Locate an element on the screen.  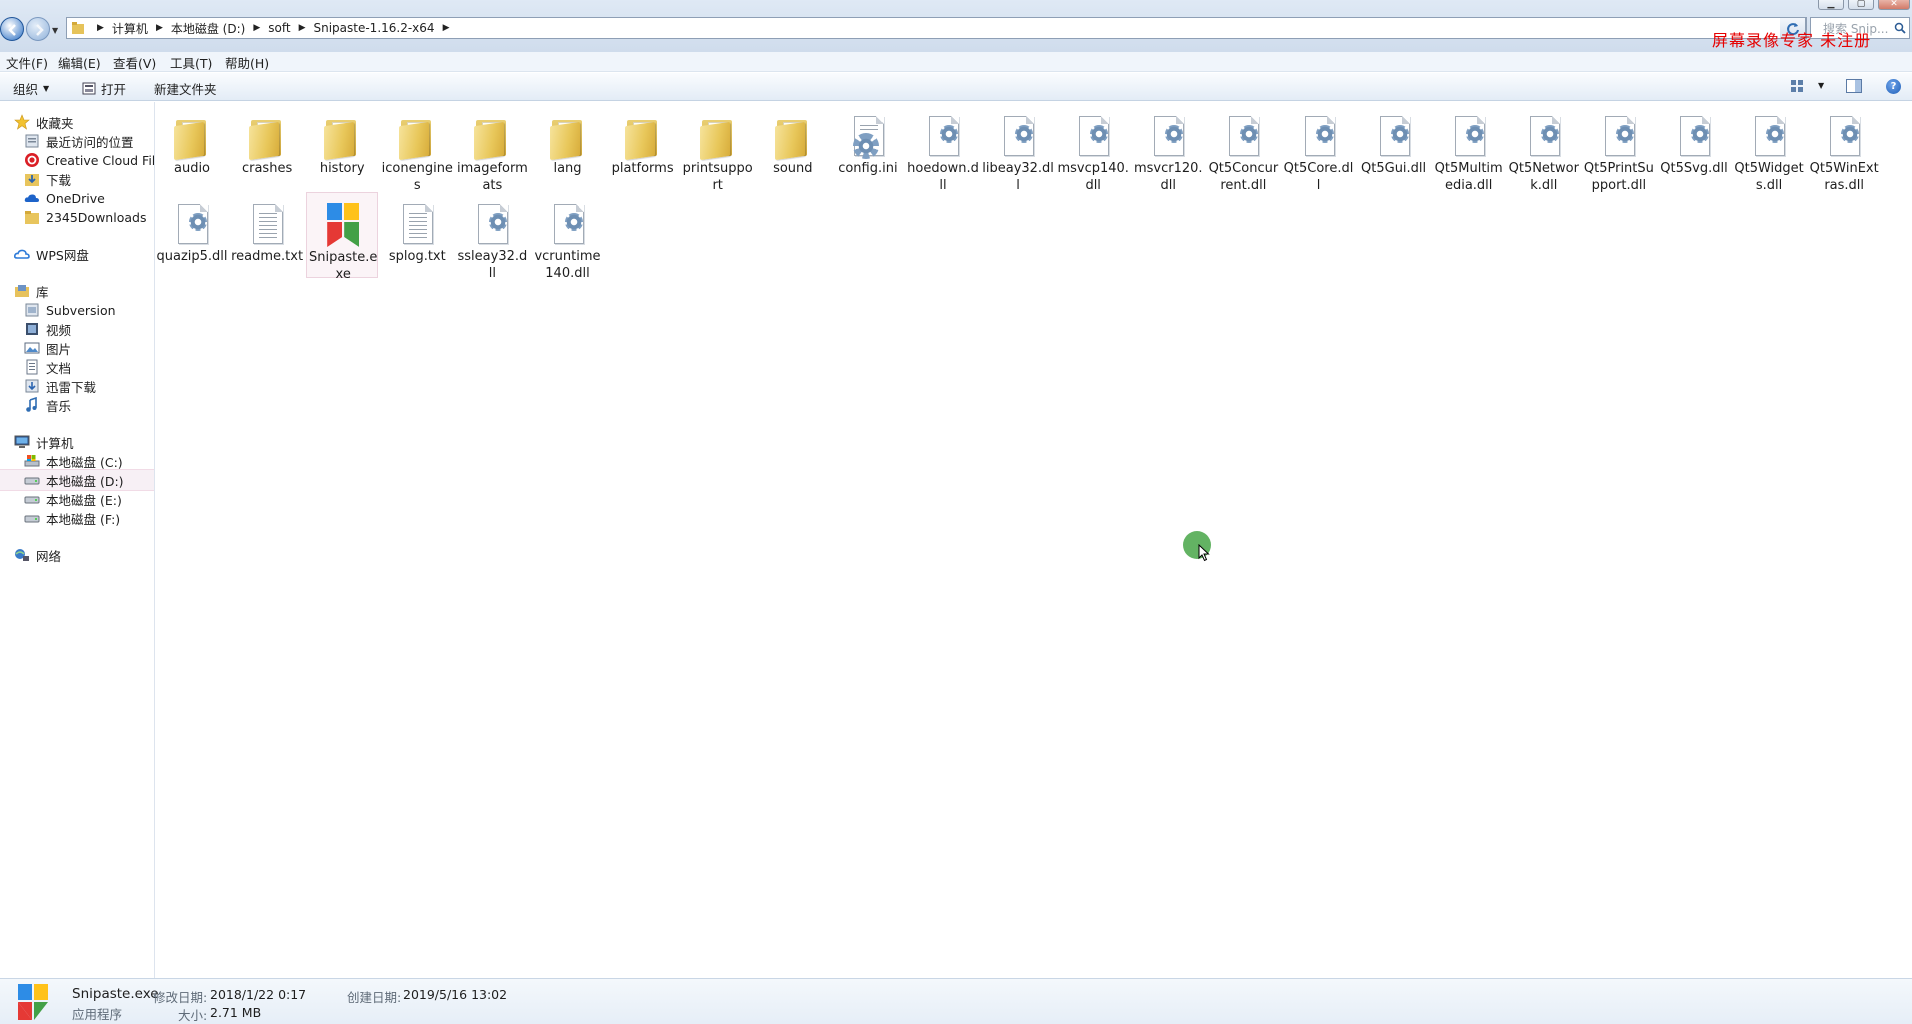
organize-button: 组织 ▼ is located at coordinates (31, 88).